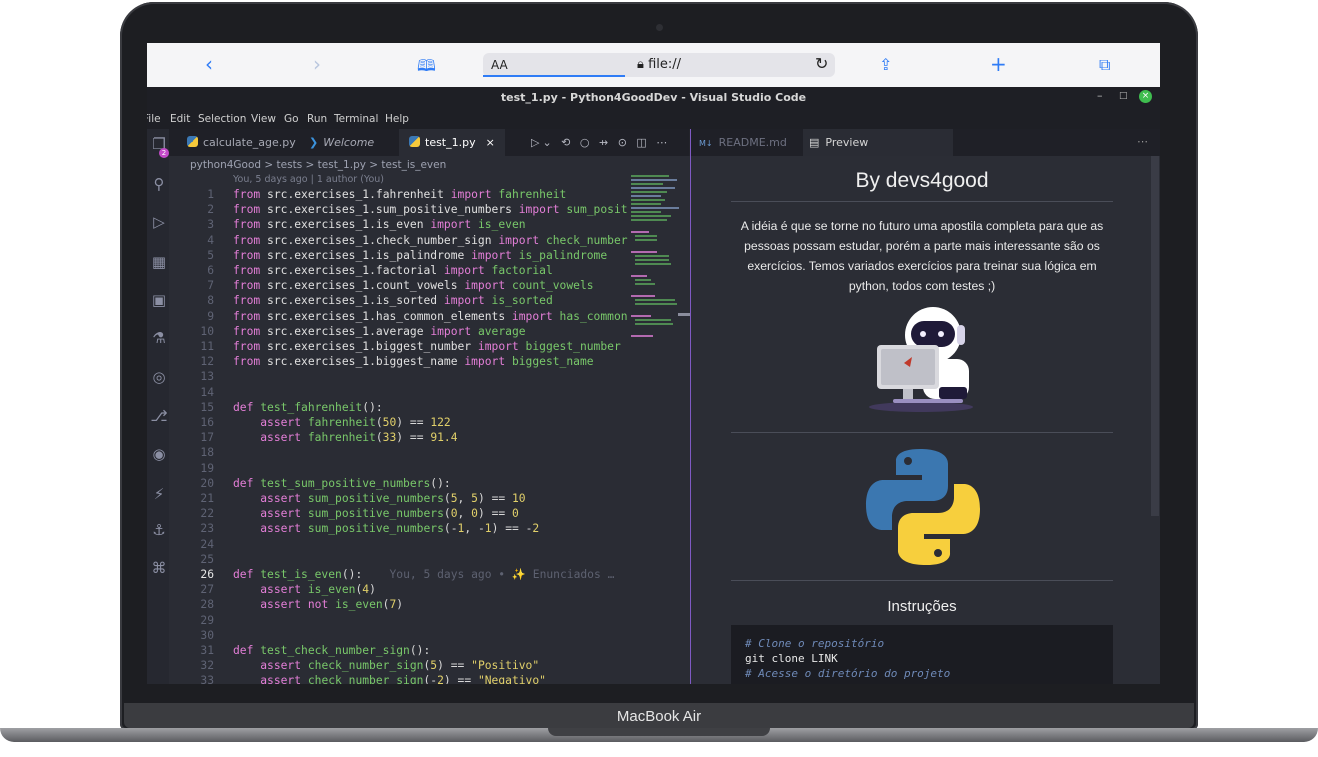 This screenshot has width=1318, height=757. What do you see at coordinates (878, 152) in the screenshot?
I see `tab-preview-readme: ▤Preview README.md×` at bounding box center [878, 152].